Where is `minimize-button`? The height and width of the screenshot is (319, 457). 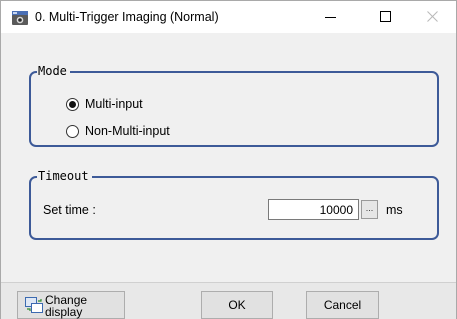 minimize-button is located at coordinates (331, 17).